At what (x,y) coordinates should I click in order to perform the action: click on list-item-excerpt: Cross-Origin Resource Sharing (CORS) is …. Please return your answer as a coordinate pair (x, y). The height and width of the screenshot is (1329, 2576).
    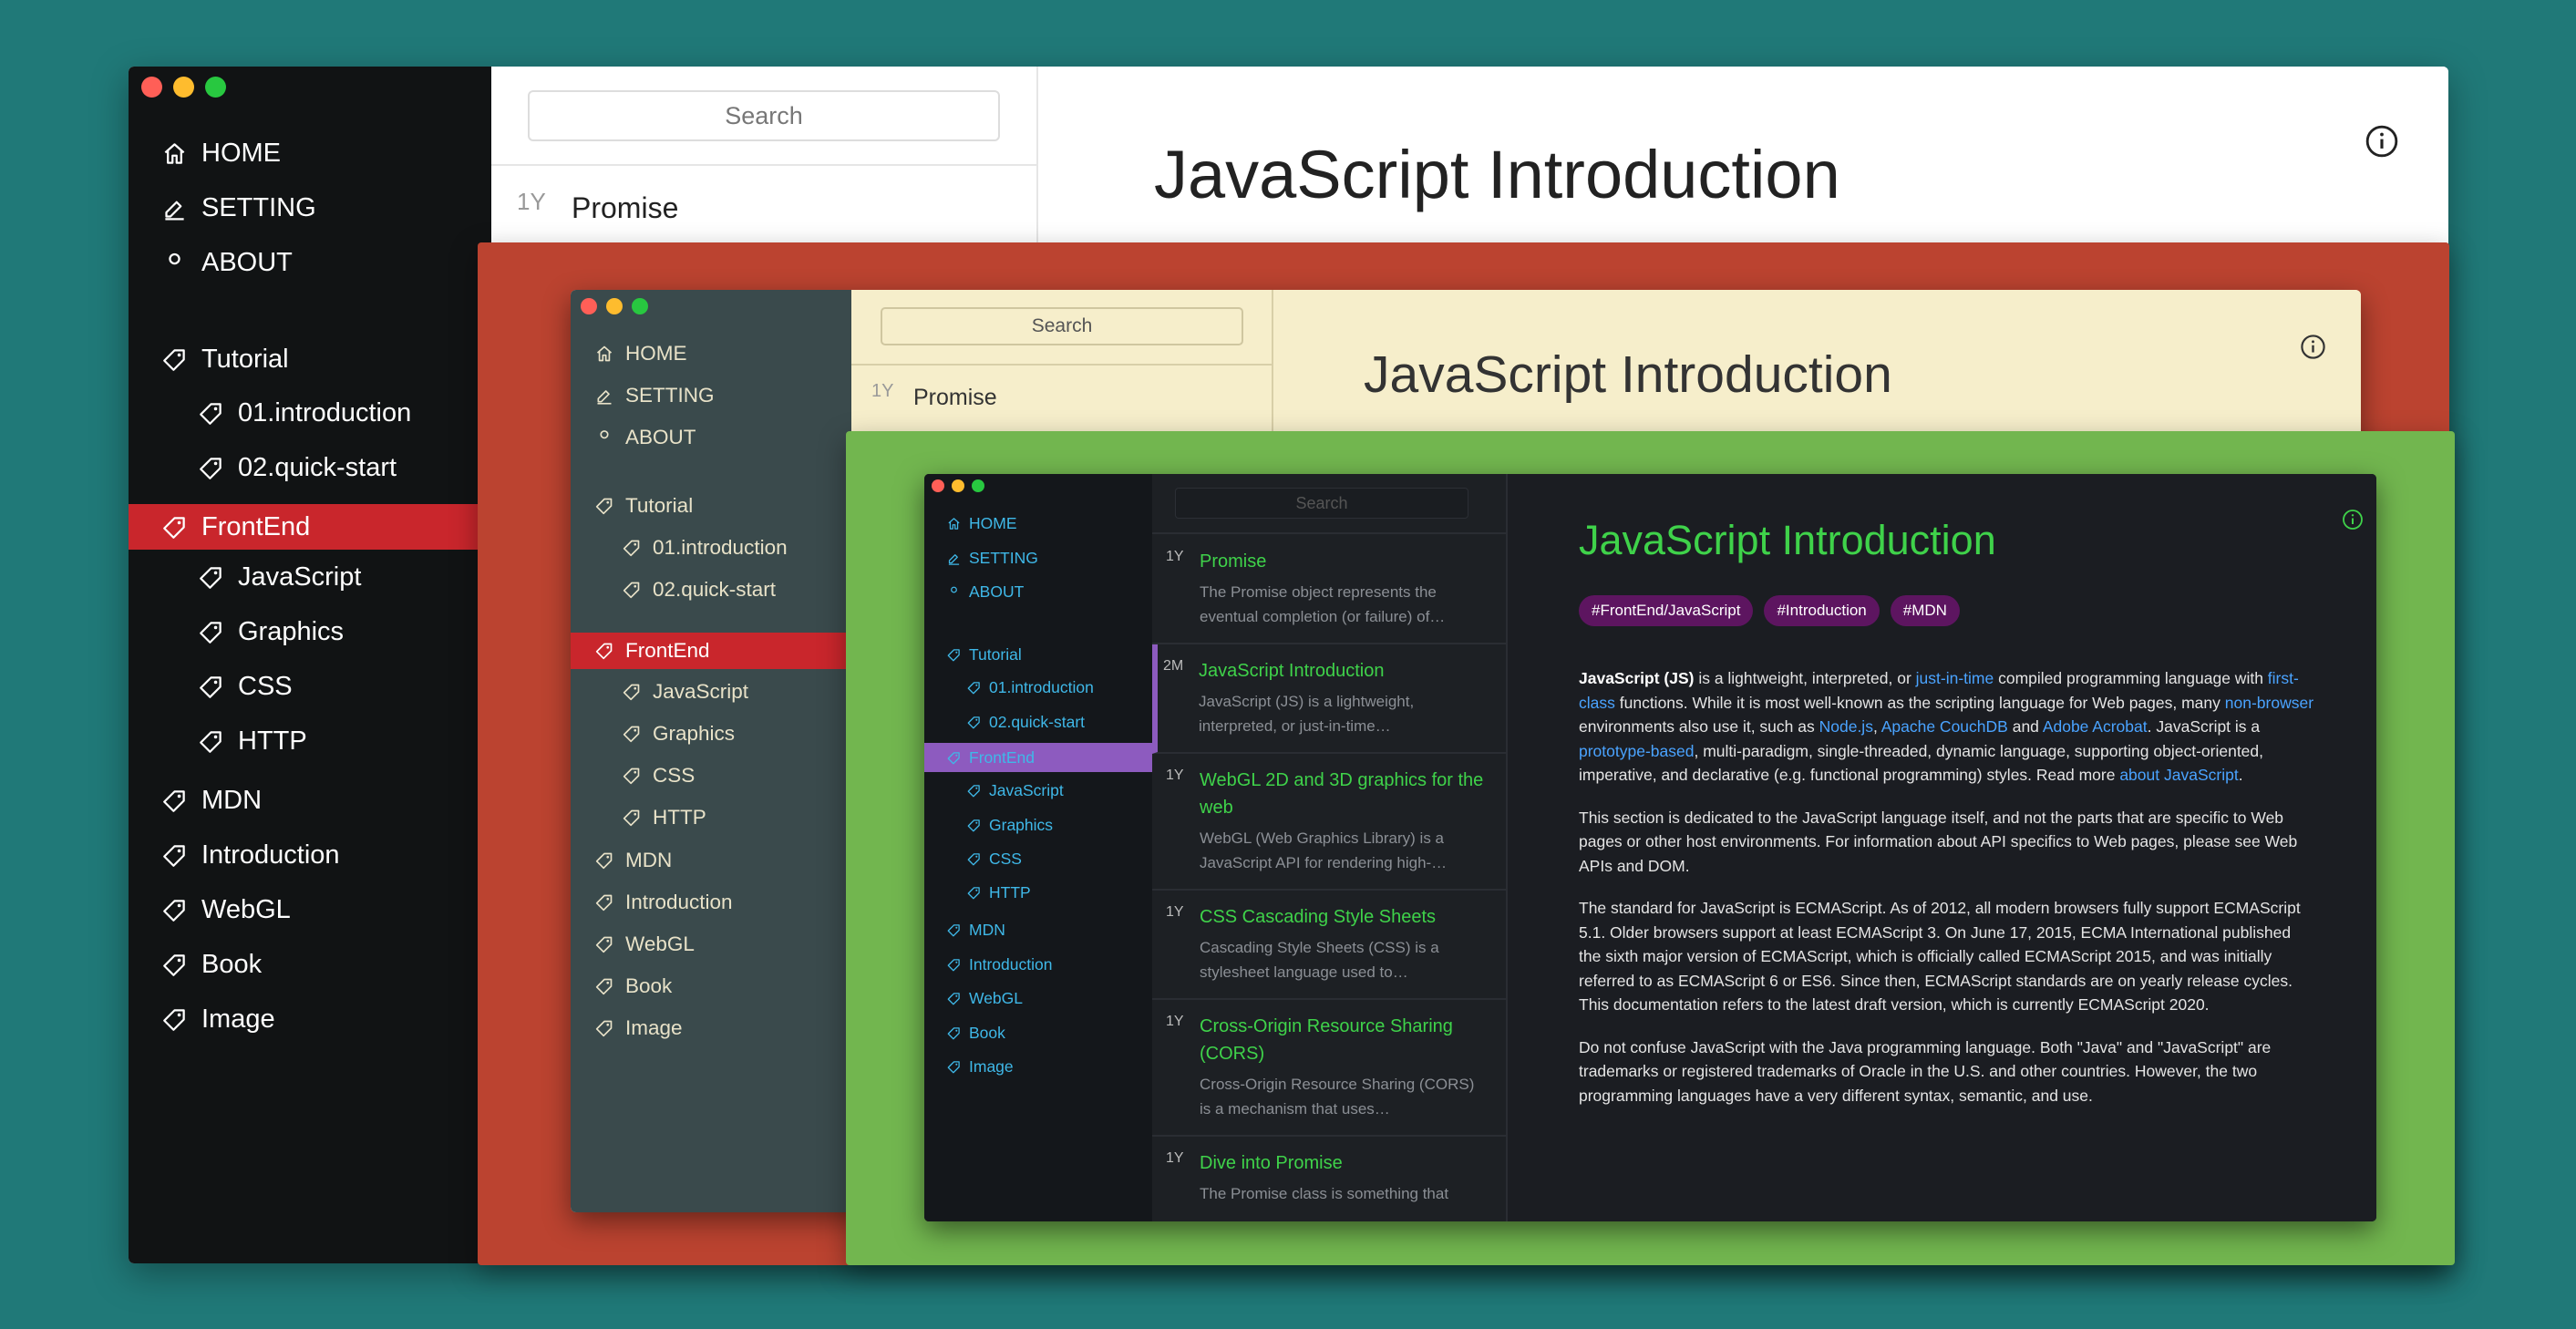
    Looking at the image, I should click on (1337, 1097).